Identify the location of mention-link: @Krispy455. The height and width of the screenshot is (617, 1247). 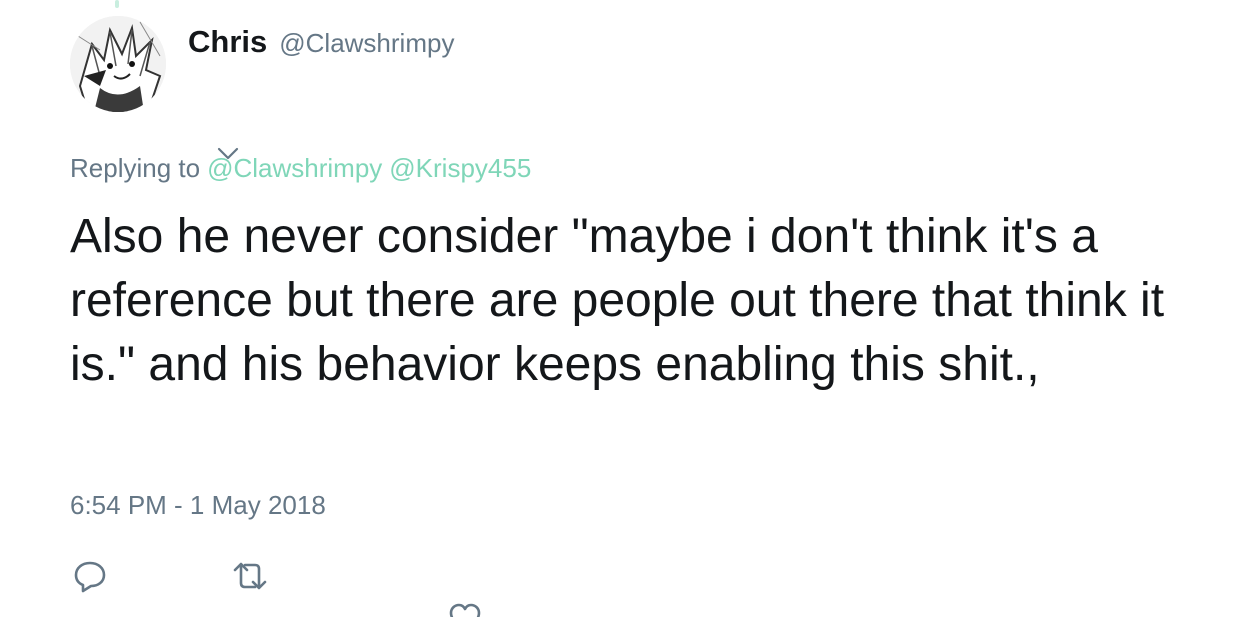
(460, 168).